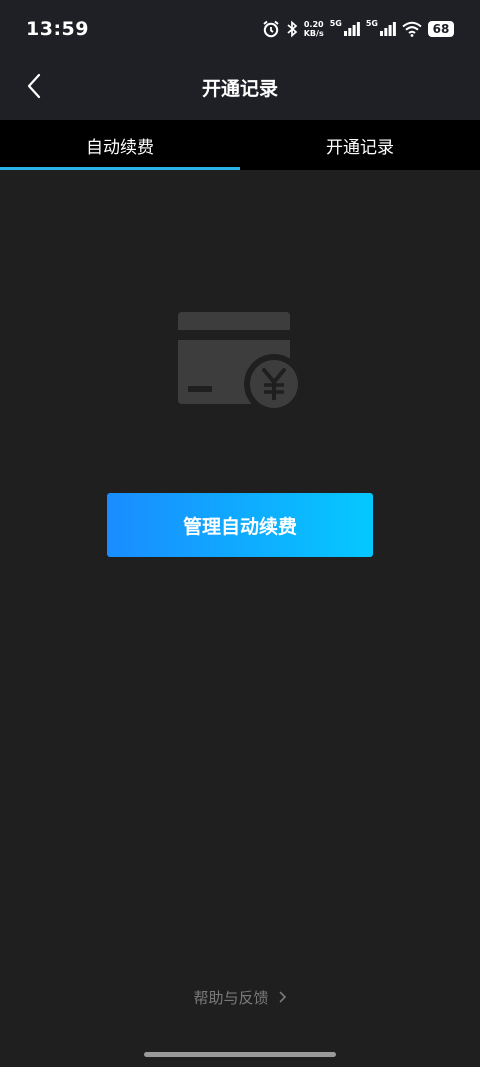 The height and width of the screenshot is (1067, 480). Describe the element at coordinates (240, 525) in the screenshot. I see `manage-auto-renew-button: 管理自动续费` at that location.